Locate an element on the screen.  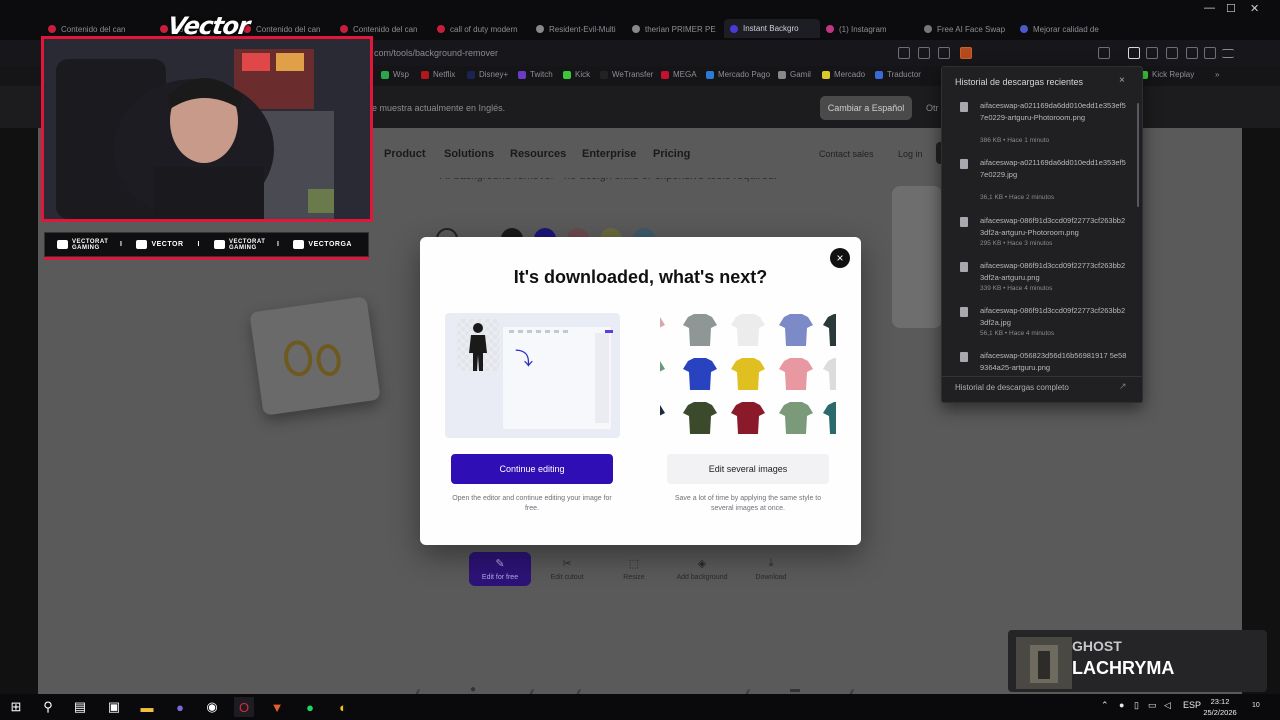
obs-icon: ◐ is located at coordinates (343, 707).